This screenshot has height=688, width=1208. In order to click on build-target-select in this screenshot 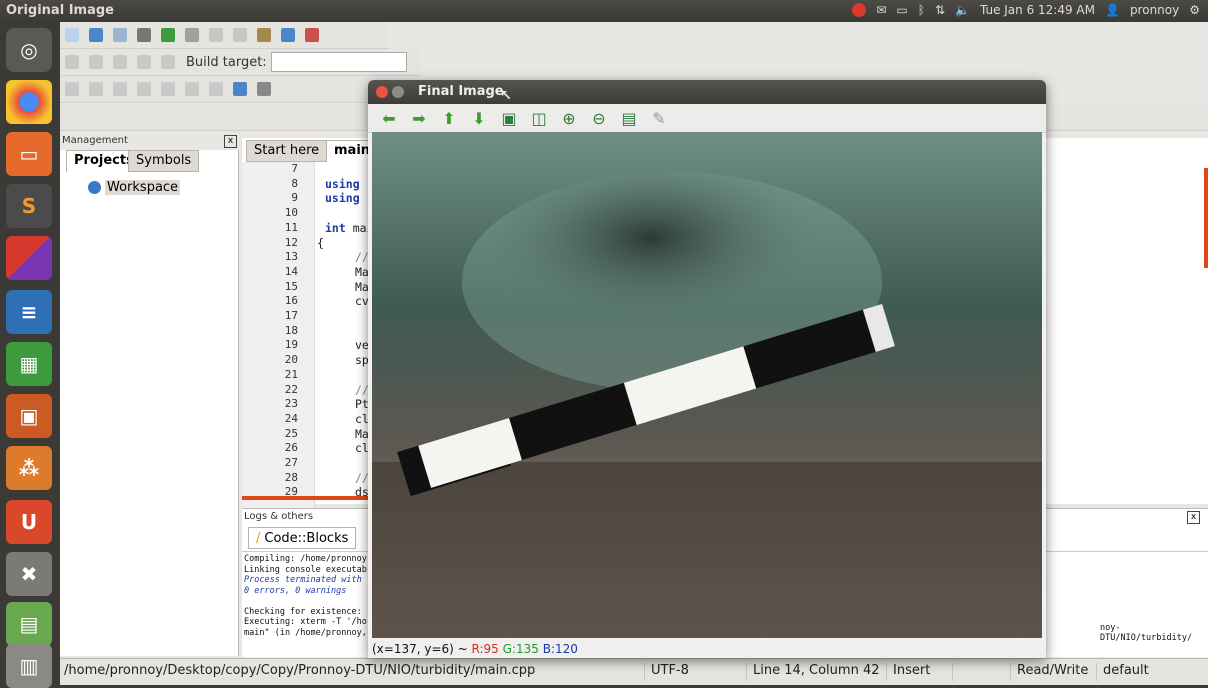, I will do `click(338, 62)`.